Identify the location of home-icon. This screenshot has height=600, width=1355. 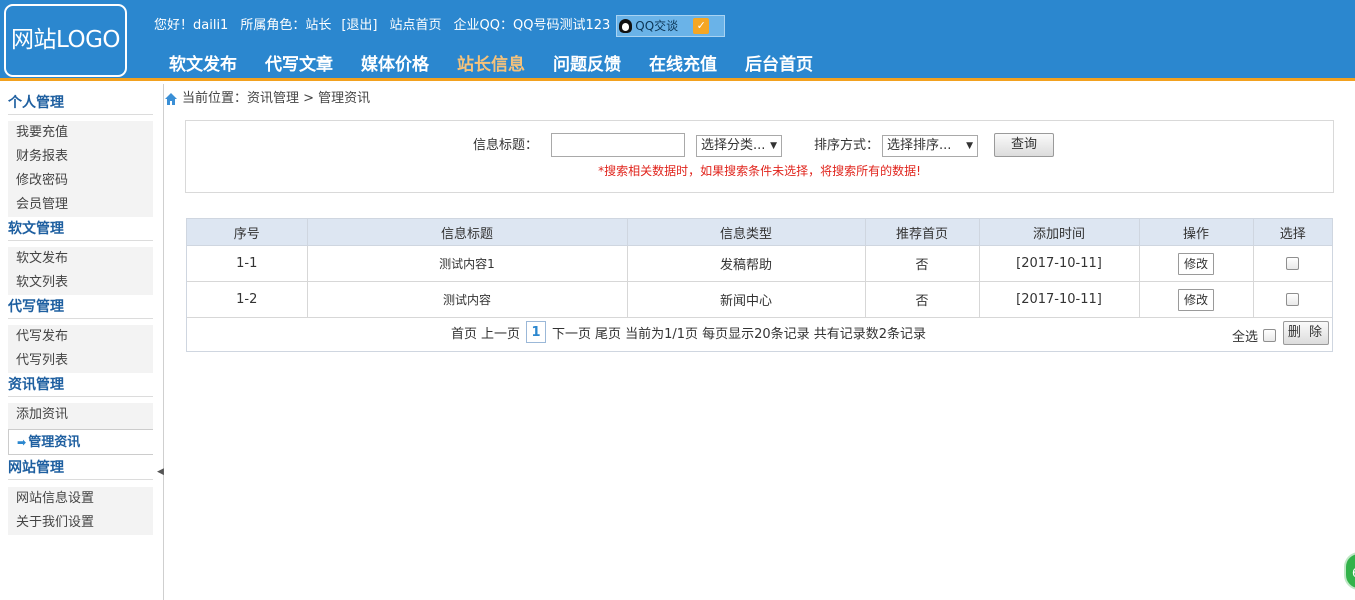
(171, 99).